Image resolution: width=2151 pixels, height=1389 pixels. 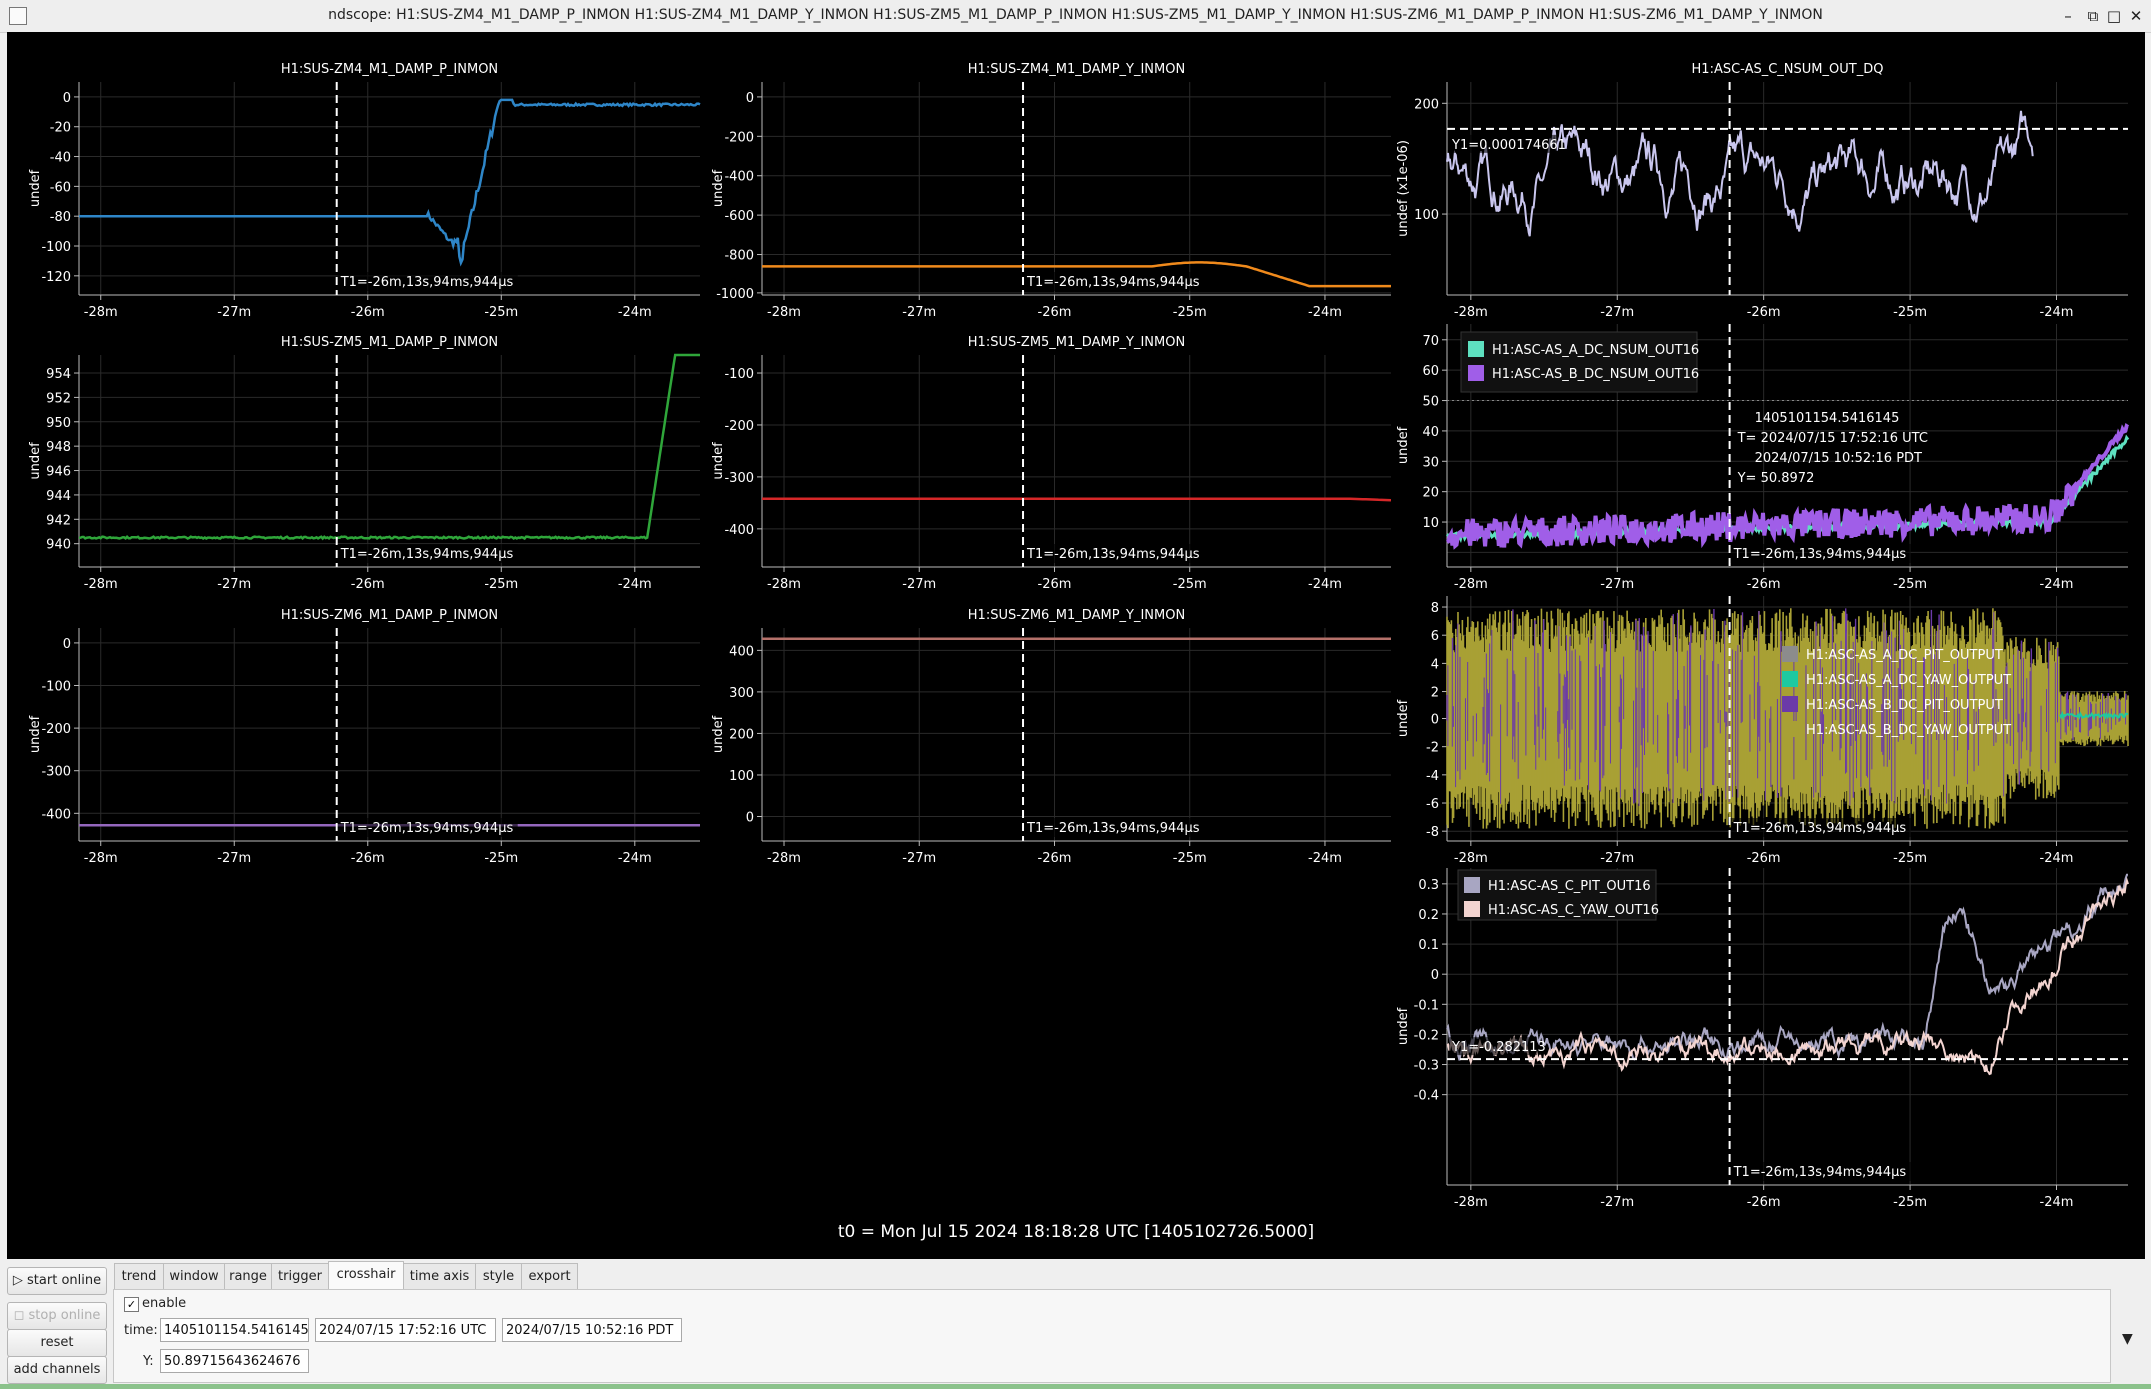 I want to click on tab-range: range, so click(x=248, y=1276).